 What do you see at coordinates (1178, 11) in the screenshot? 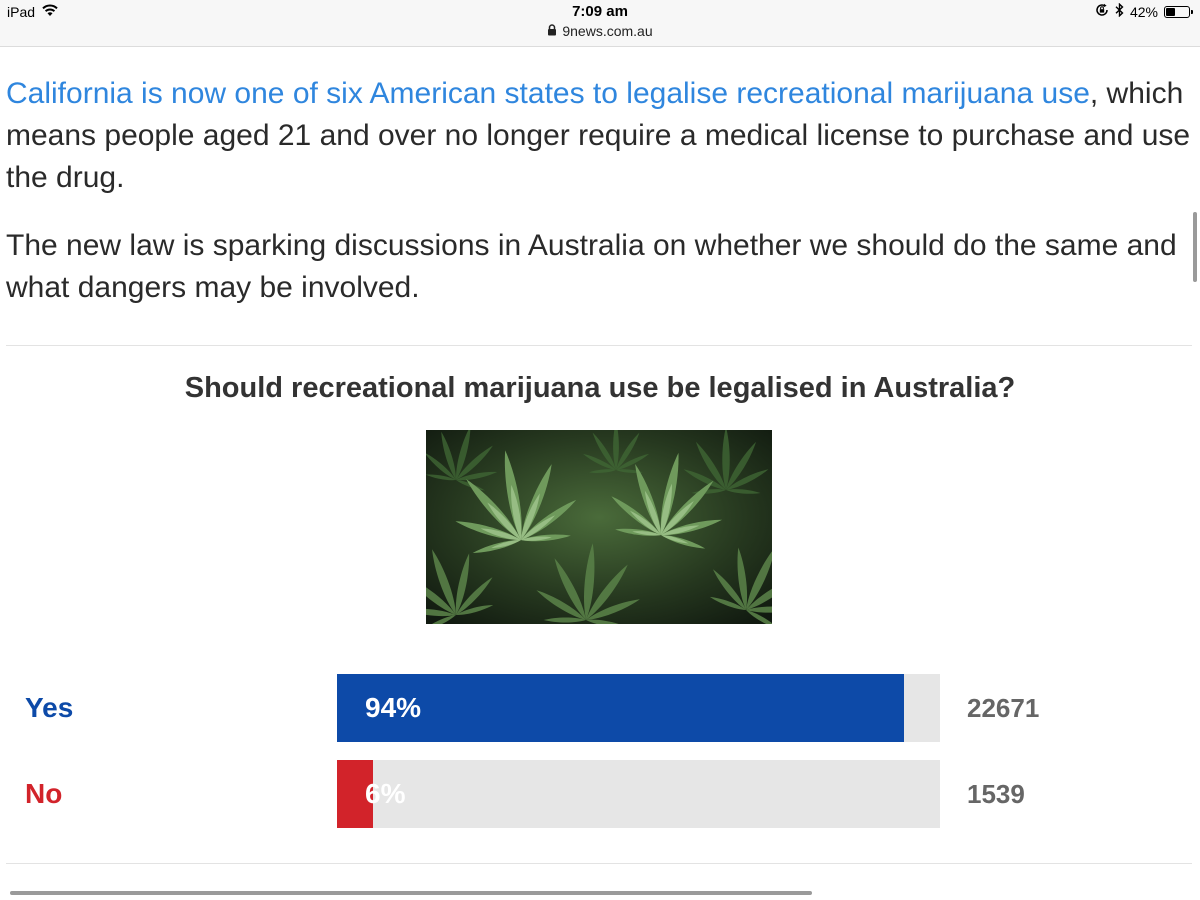
I see `battery-icon` at bounding box center [1178, 11].